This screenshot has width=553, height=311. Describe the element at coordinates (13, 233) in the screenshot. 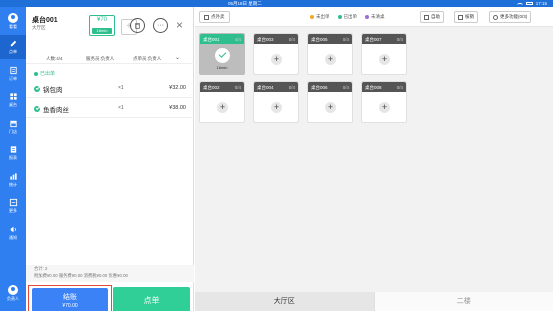

I see `sidebar-item-notice: 通知` at that location.